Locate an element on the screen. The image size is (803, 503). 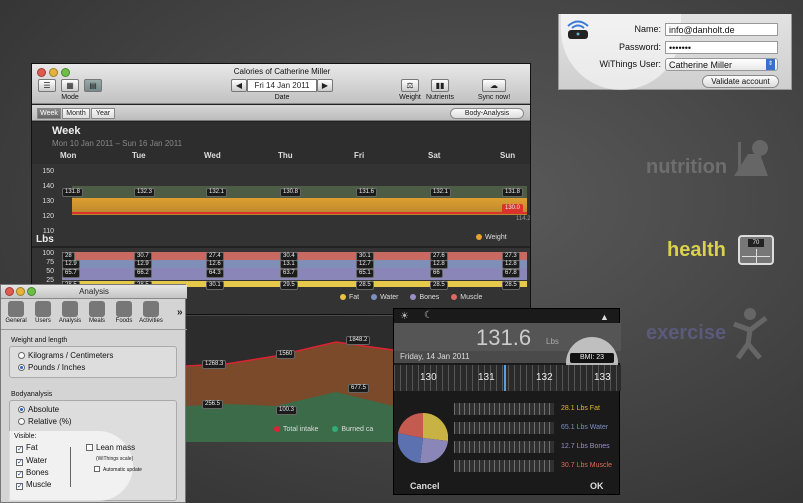
lbs-option: Pounds / Inches is located at coordinates (51, 367).